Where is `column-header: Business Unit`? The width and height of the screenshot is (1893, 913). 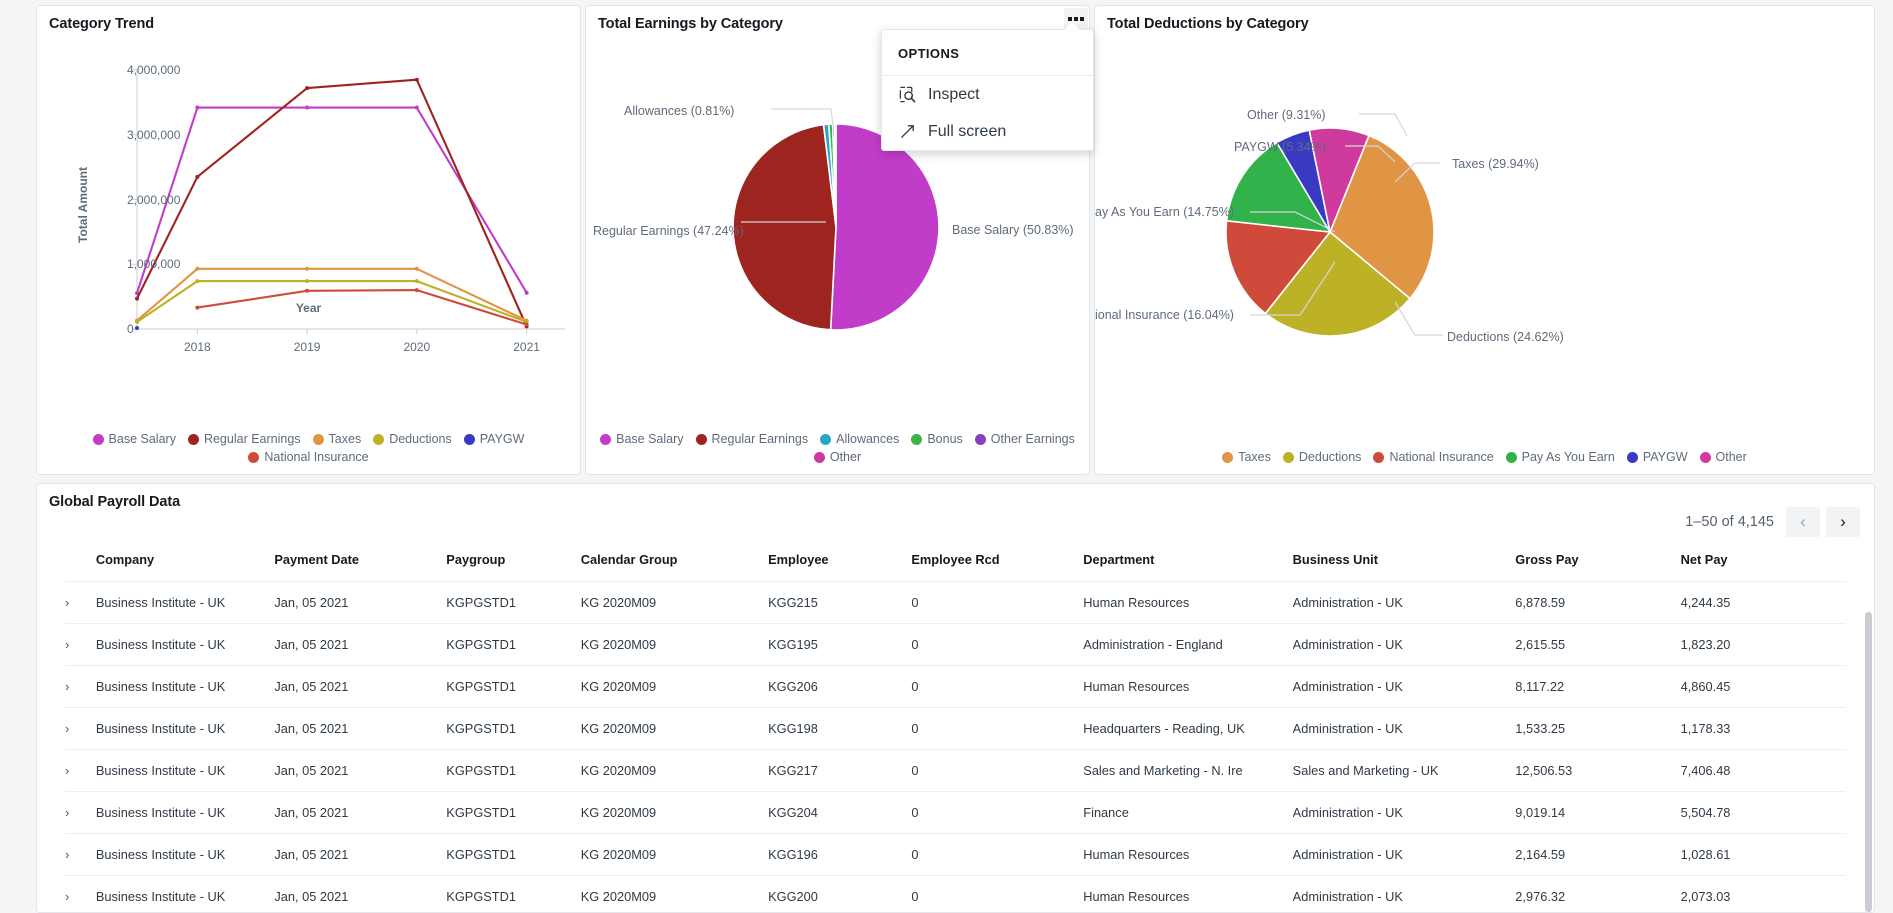
column-header: Business Unit is located at coordinates (1404, 564).